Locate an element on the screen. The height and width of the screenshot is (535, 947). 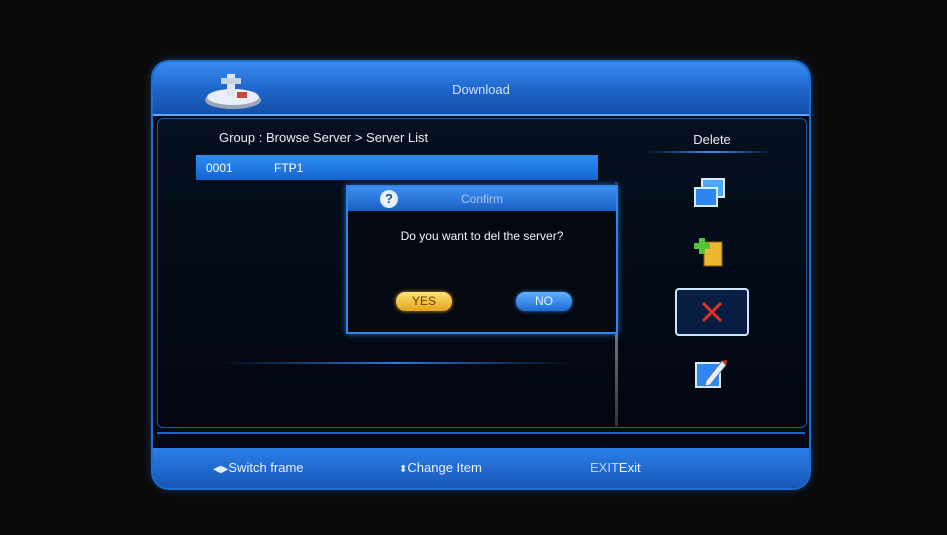
edit-pencil-icon is located at coordinates (710, 373).